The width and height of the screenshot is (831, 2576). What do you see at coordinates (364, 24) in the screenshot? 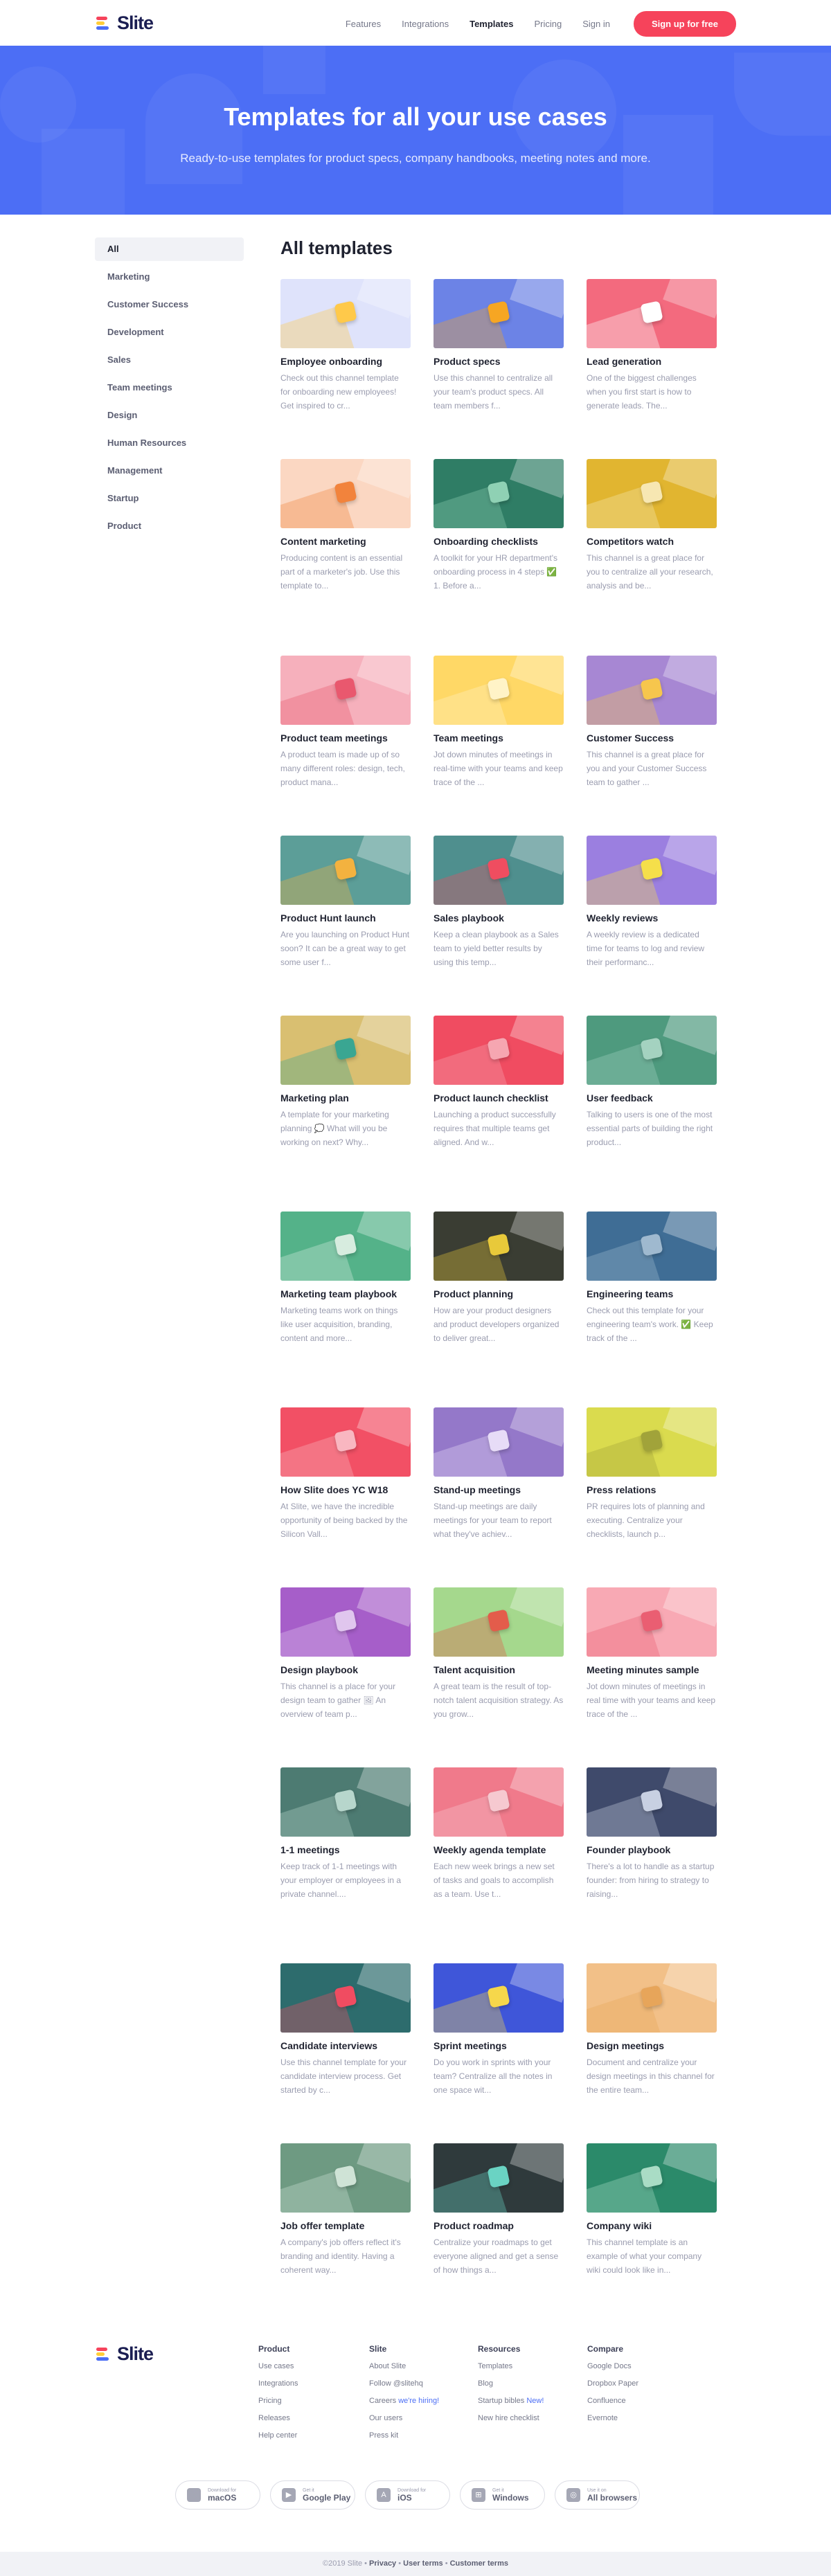
I see `nav-link-features: Features` at bounding box center [364, 24].